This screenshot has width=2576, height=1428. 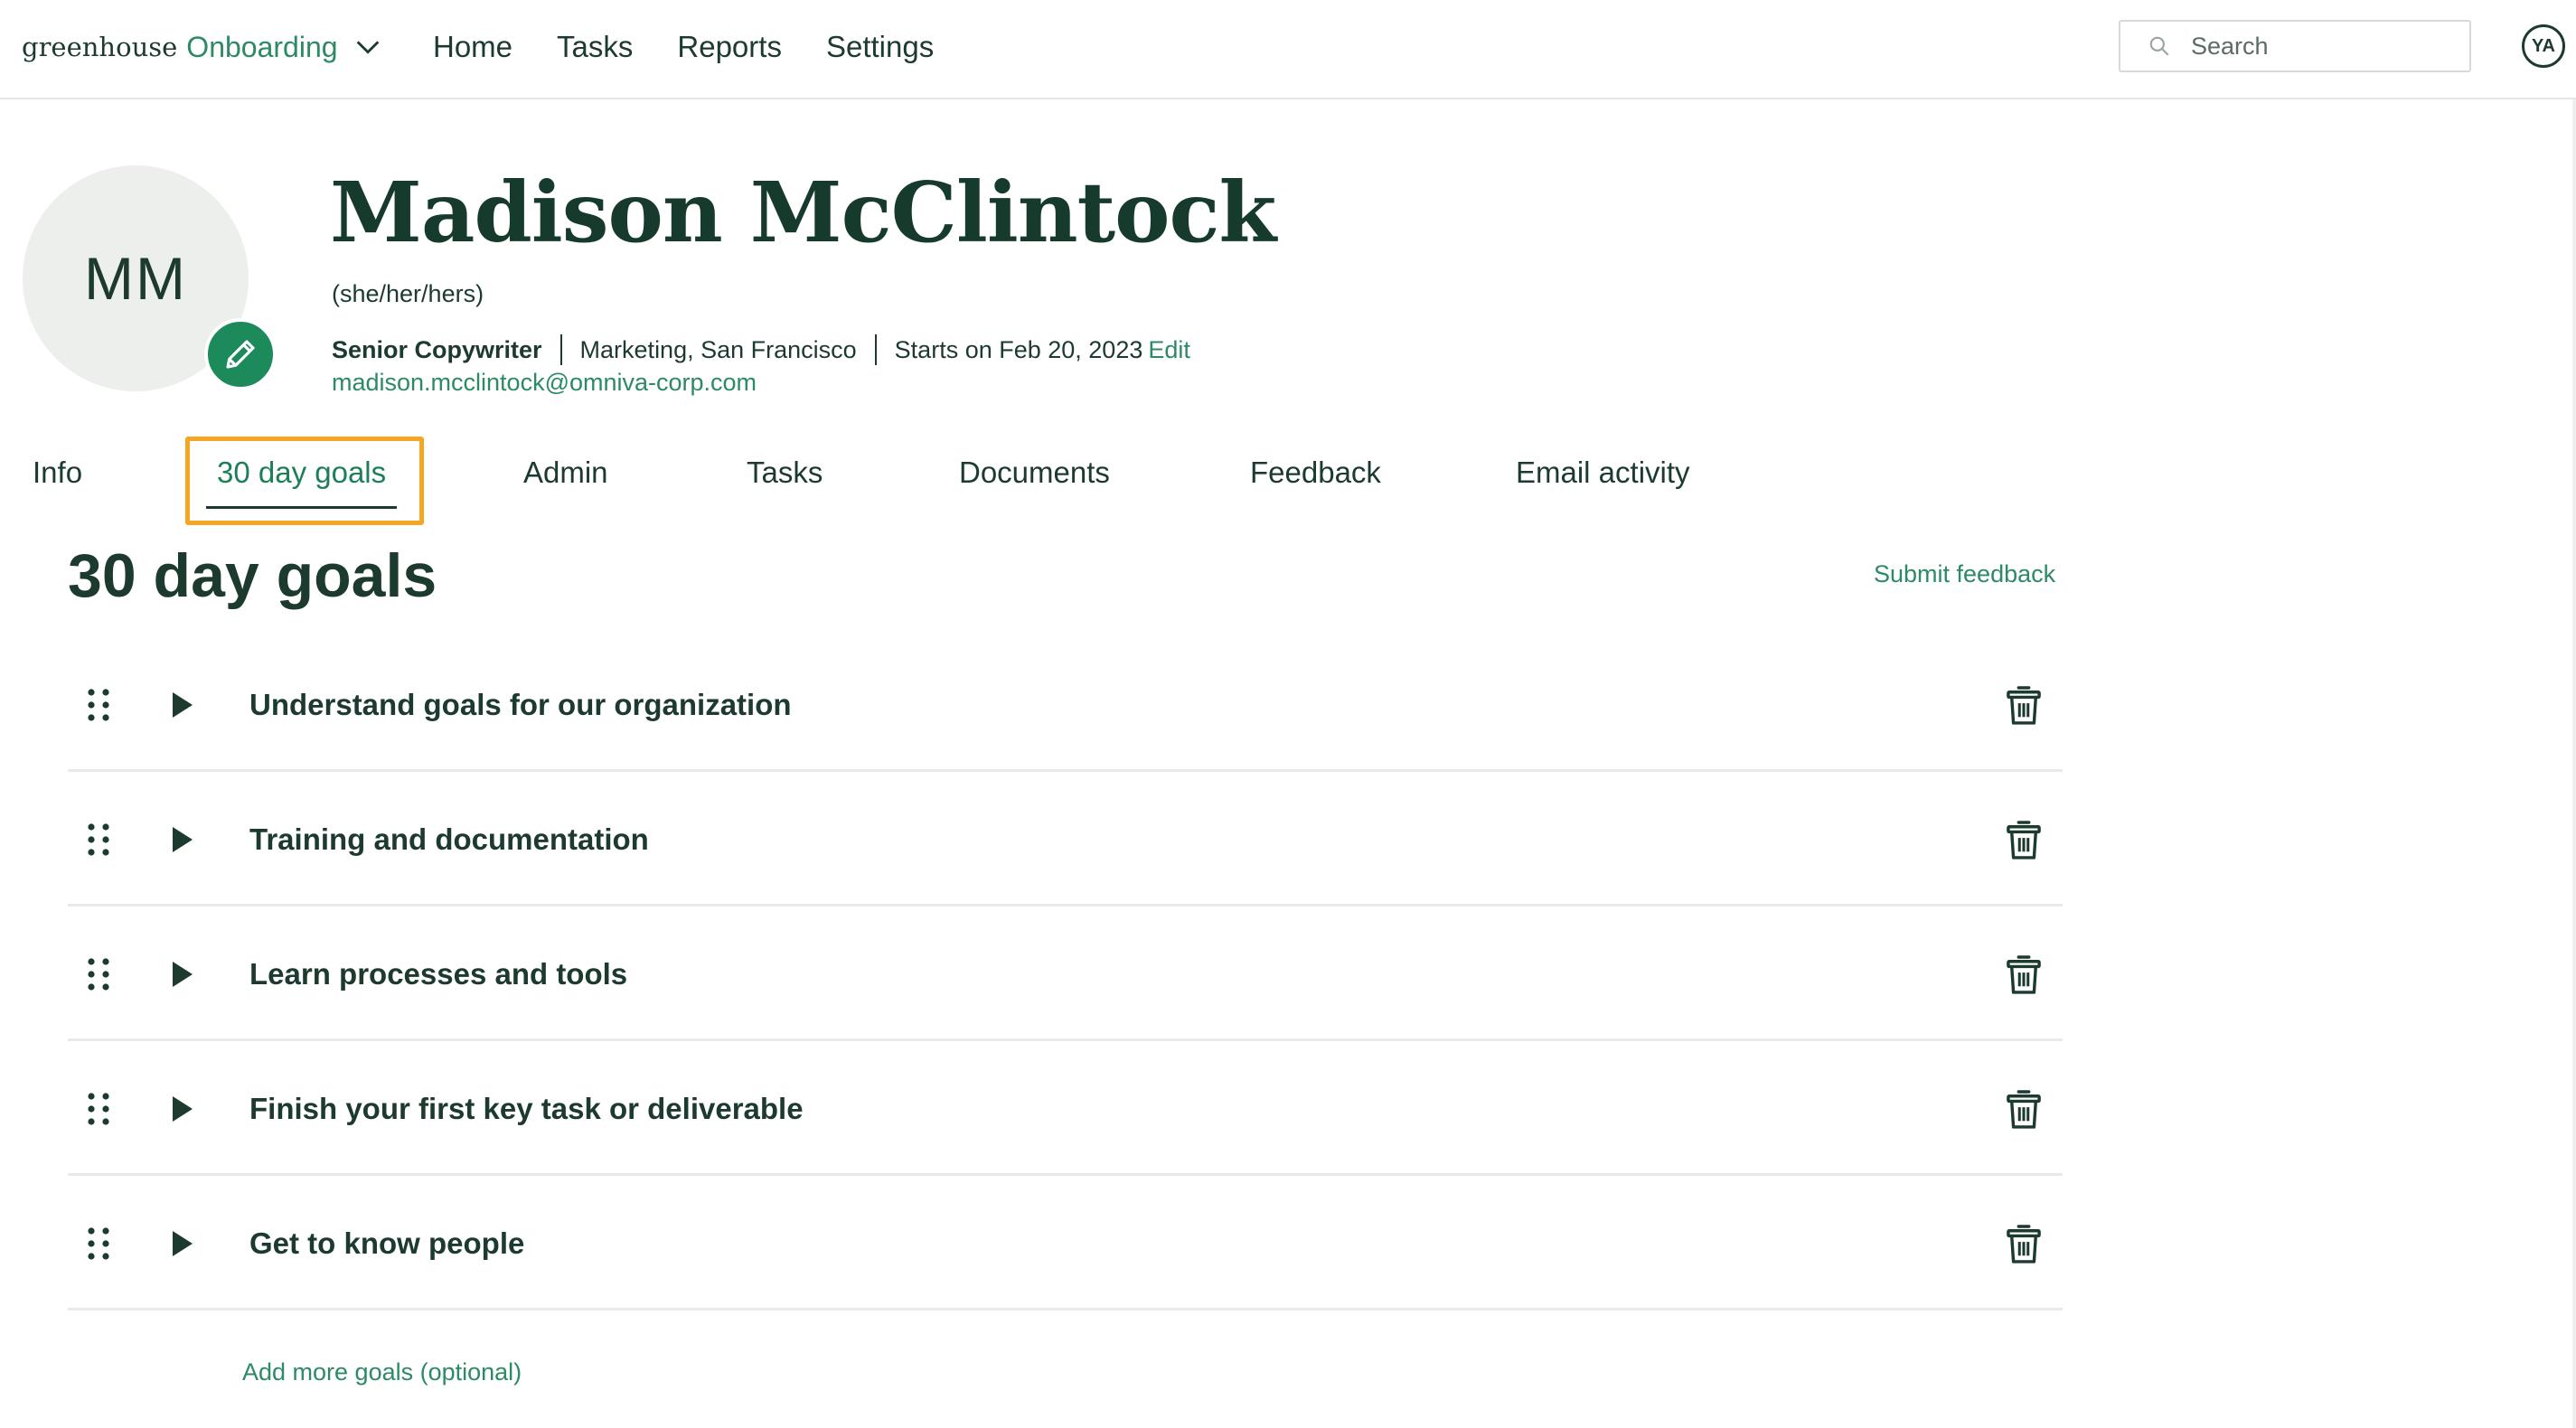 What do you see at coordinates (1169, 350) in the screenshot?
I see `edit-start-date-link: Edit` at bounding box center [1169, 350].